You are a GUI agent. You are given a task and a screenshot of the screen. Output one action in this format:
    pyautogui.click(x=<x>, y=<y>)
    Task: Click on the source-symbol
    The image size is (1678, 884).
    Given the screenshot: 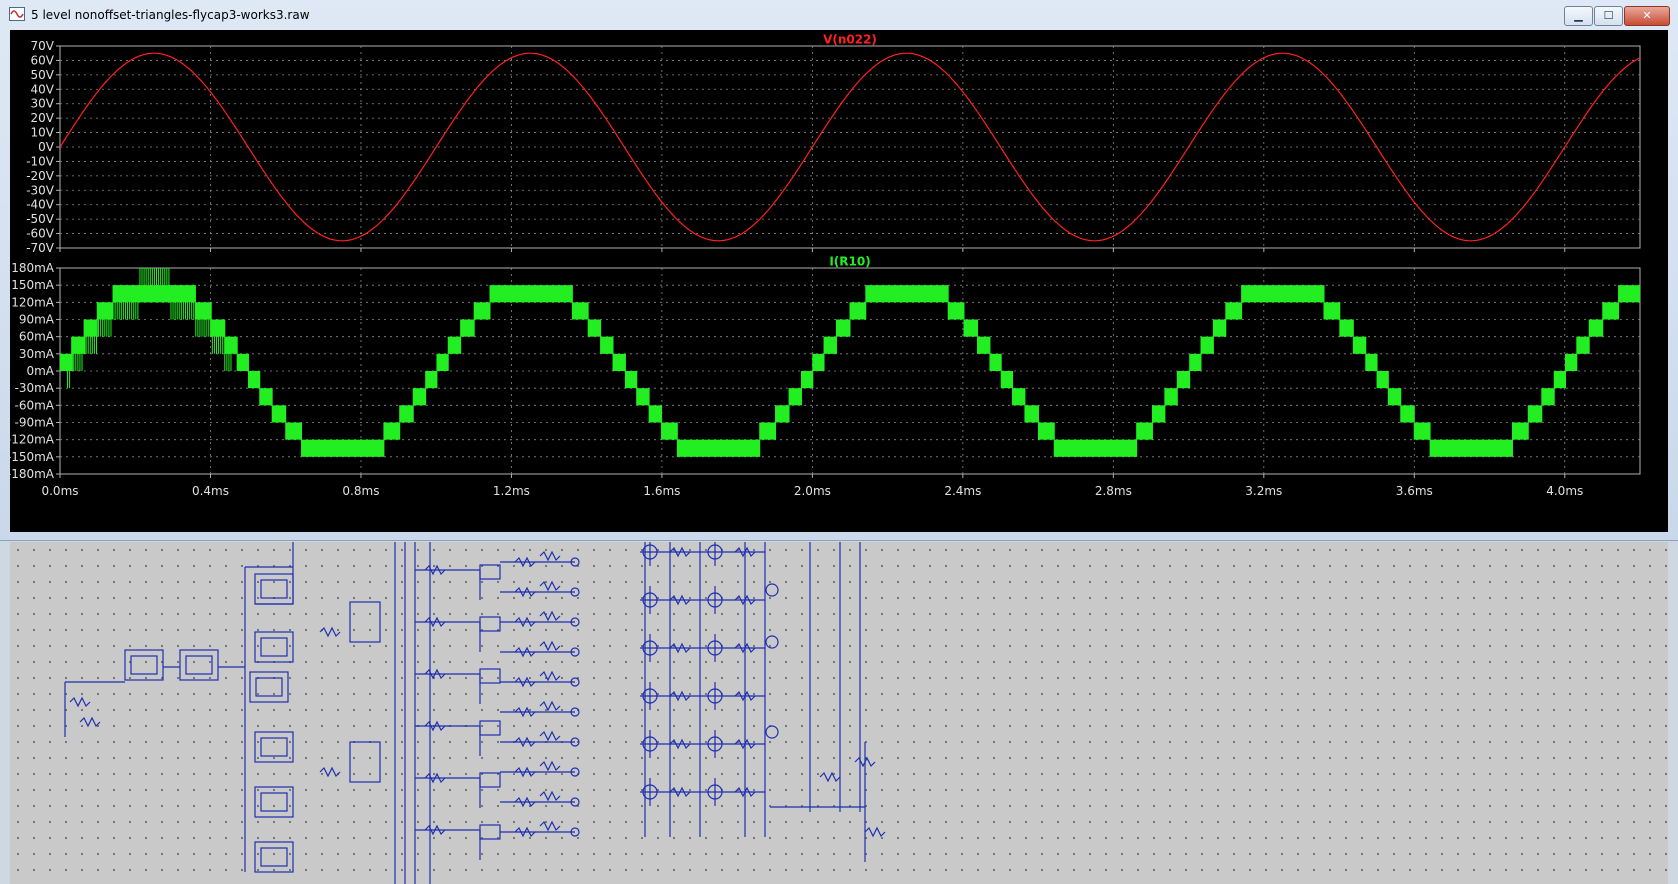 What is the action you would take?
    pyautogui.click(x=772, y=732)
    